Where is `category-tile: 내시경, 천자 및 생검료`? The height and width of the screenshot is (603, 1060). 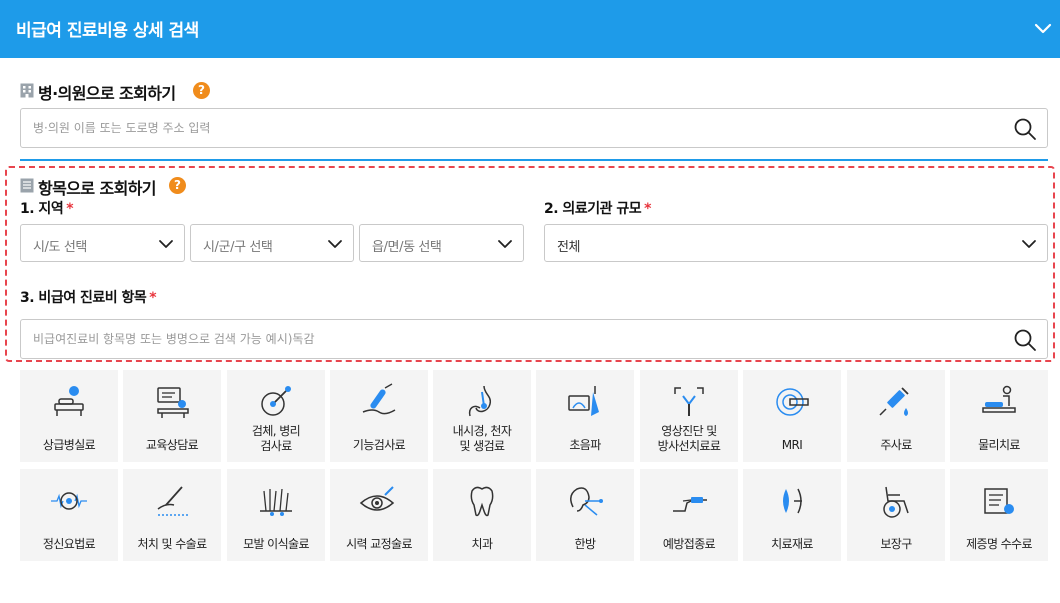
category-tile: 내시경, 천자 및 생검료 is located at coordinates (482, 416).